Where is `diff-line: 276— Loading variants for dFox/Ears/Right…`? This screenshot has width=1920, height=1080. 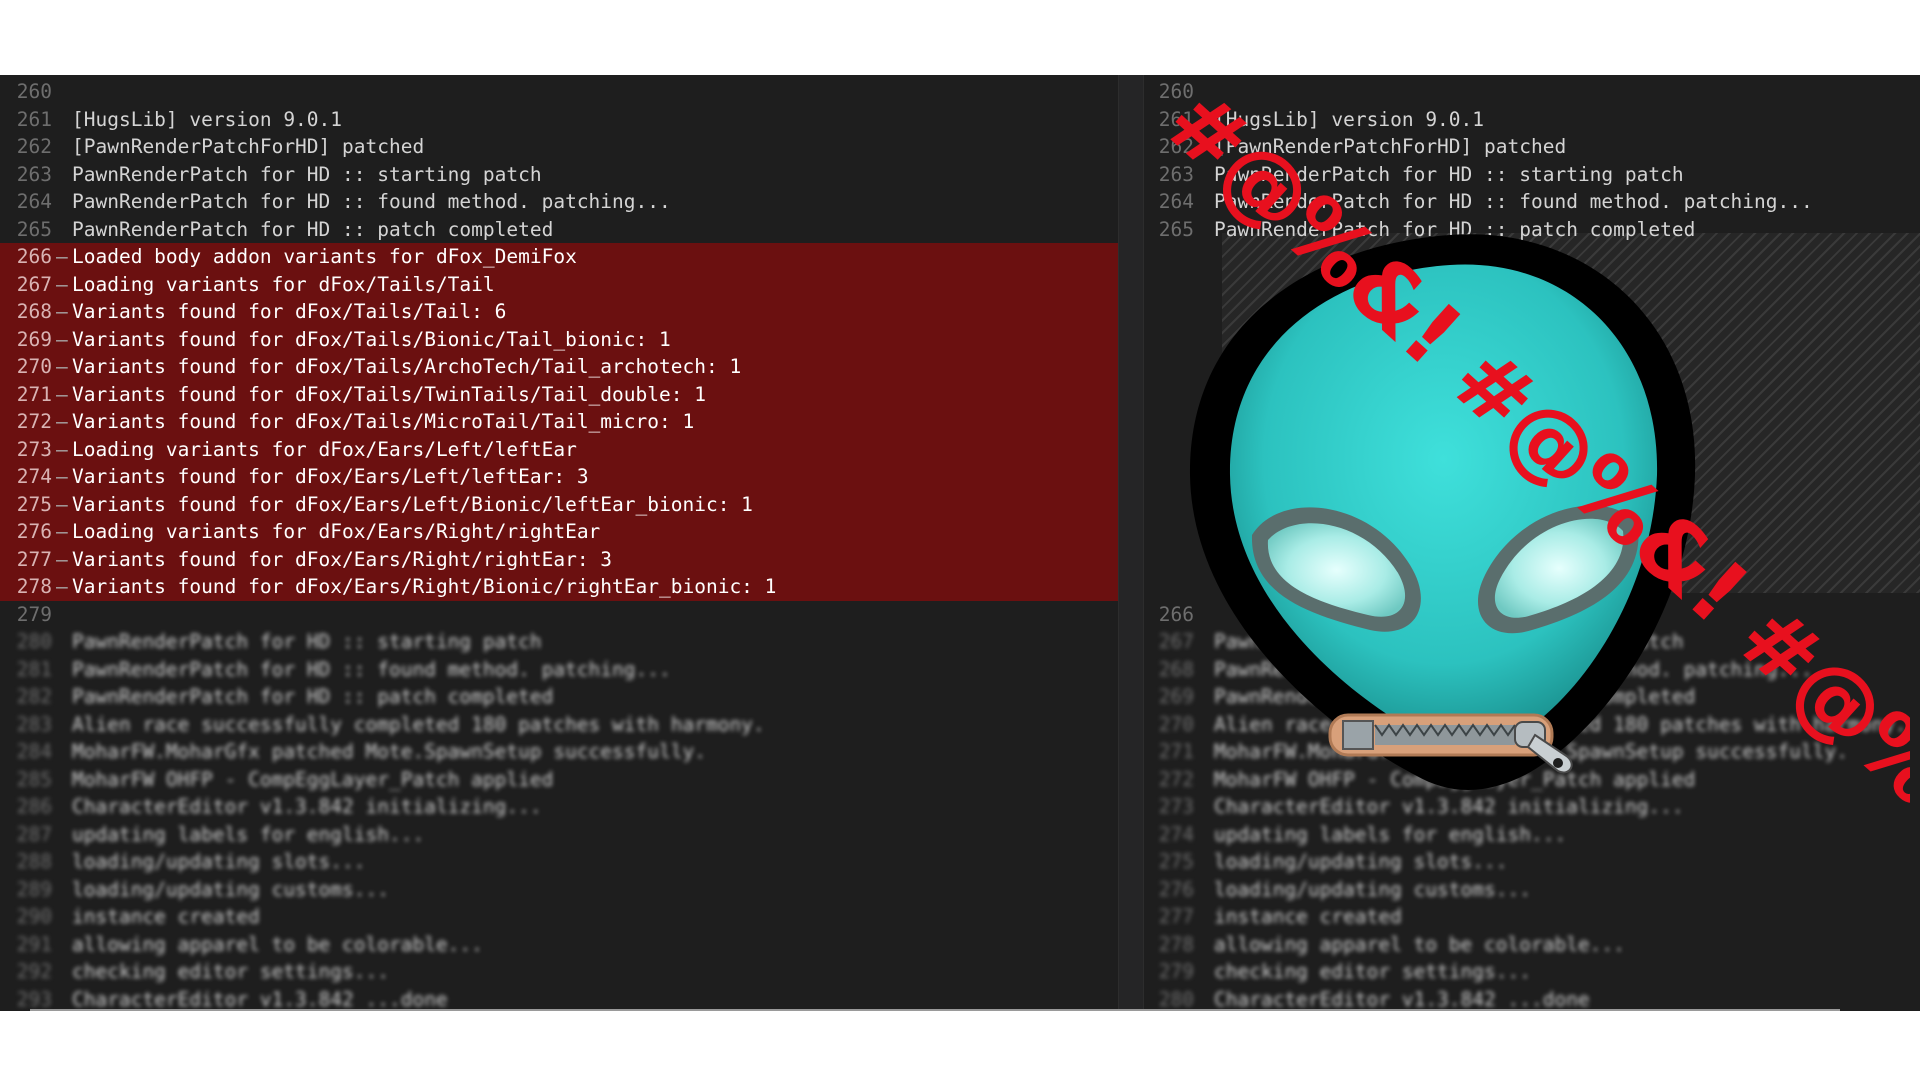 diff-line: 276— Loading variants for dFox/Ears/Right… is located at coordinates (570, 532).